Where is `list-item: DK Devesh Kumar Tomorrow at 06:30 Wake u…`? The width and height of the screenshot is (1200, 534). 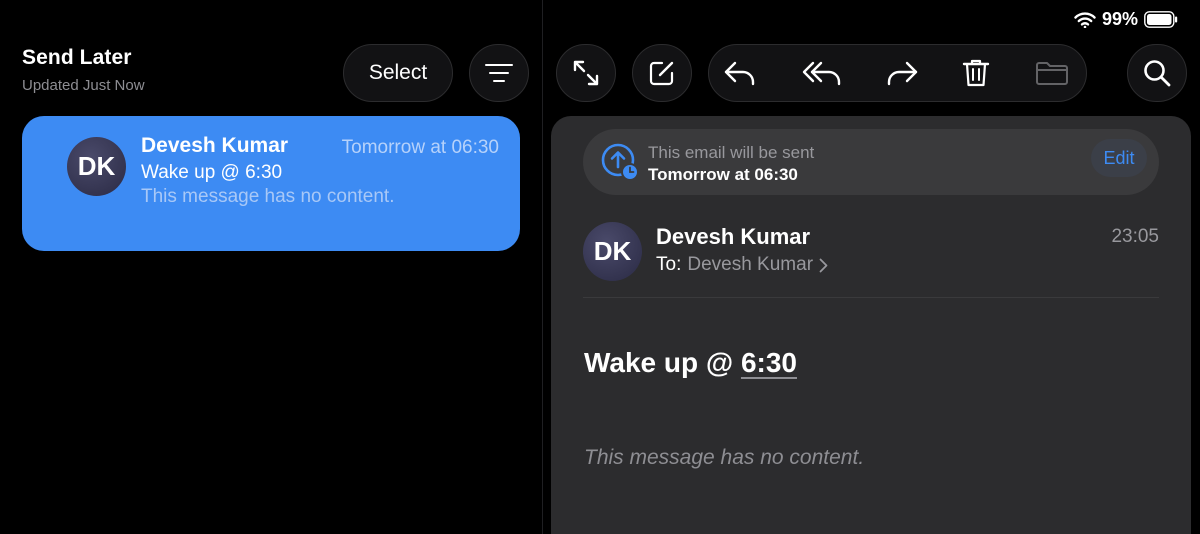
list-item: DK Devesh Kumar Tomorrow at 06:30 Wake u… is located at coordinates (271, 183).